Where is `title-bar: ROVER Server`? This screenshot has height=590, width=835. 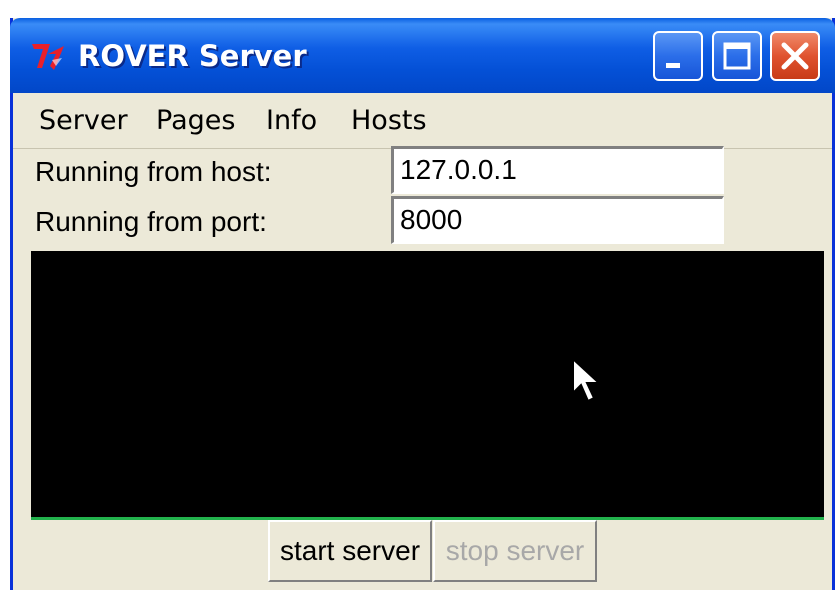
title-bar: ROVER Server is located at coordinates (422, 55).